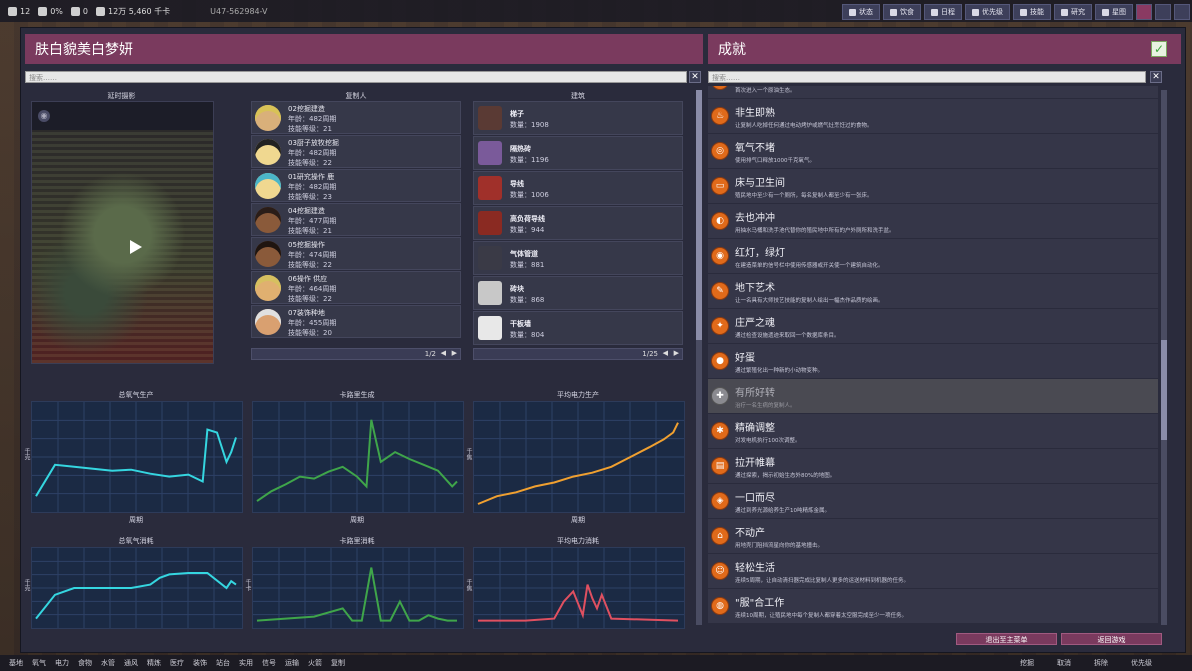 The image size is (1192, 671). What do you see at coordinates (933, 256) in the screenshot?
I see `achievement-row: ◉ 红灯，绿灯 在建造菜单的信号栏中使用传感器或开关使一个建筑自动化。` at bounding box center [933, 256].